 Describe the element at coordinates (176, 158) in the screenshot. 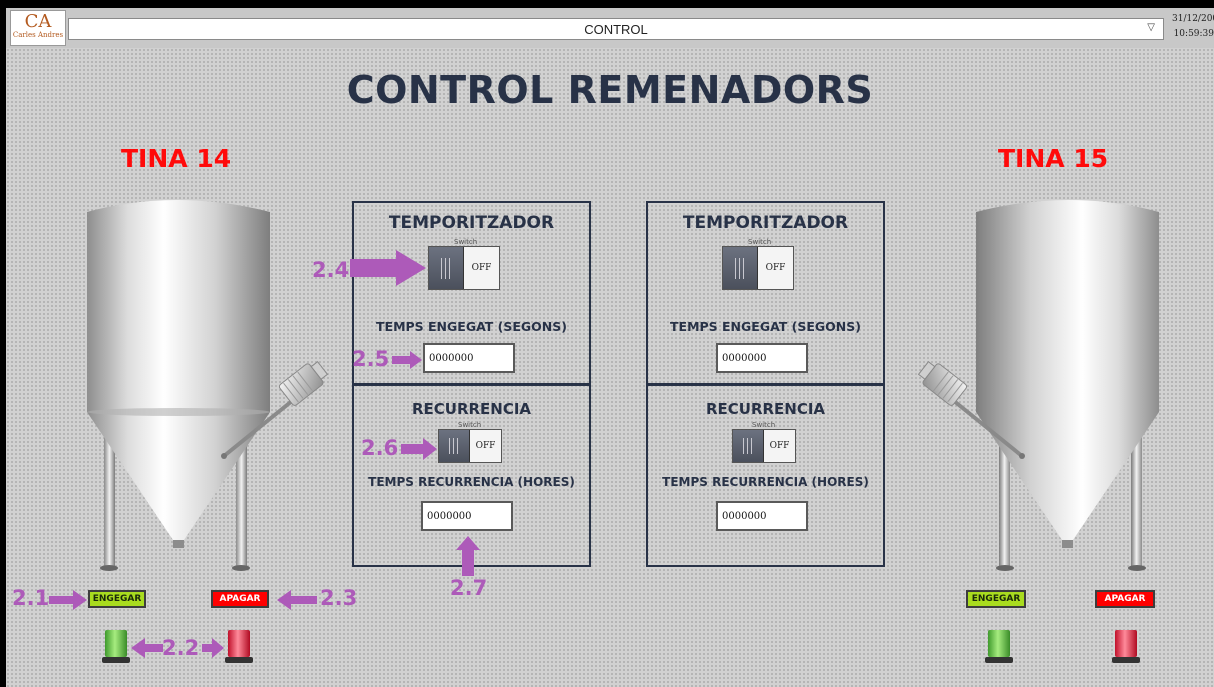

I see `tank-14-title: TINA 14` at that location.